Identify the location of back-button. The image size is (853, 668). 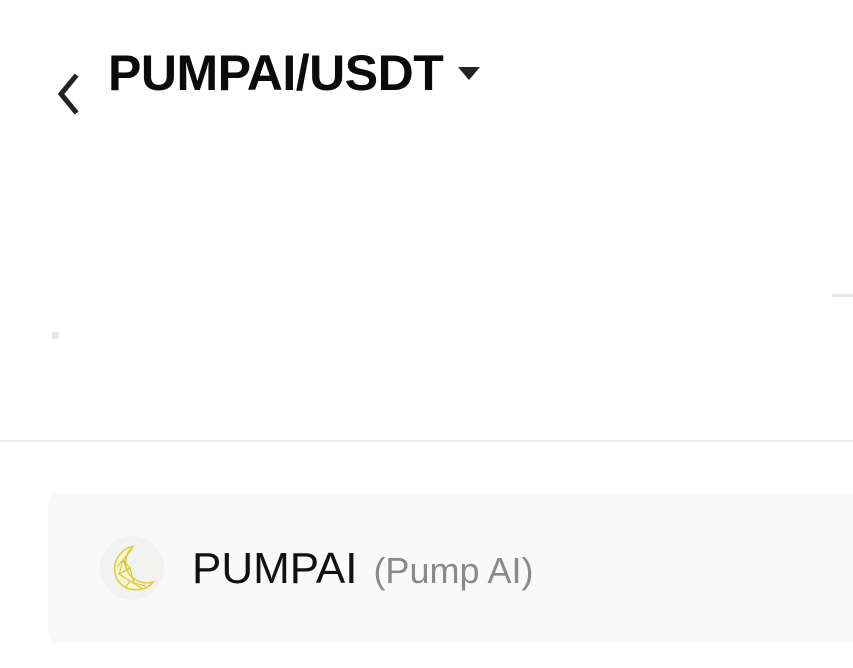
(68, 94).